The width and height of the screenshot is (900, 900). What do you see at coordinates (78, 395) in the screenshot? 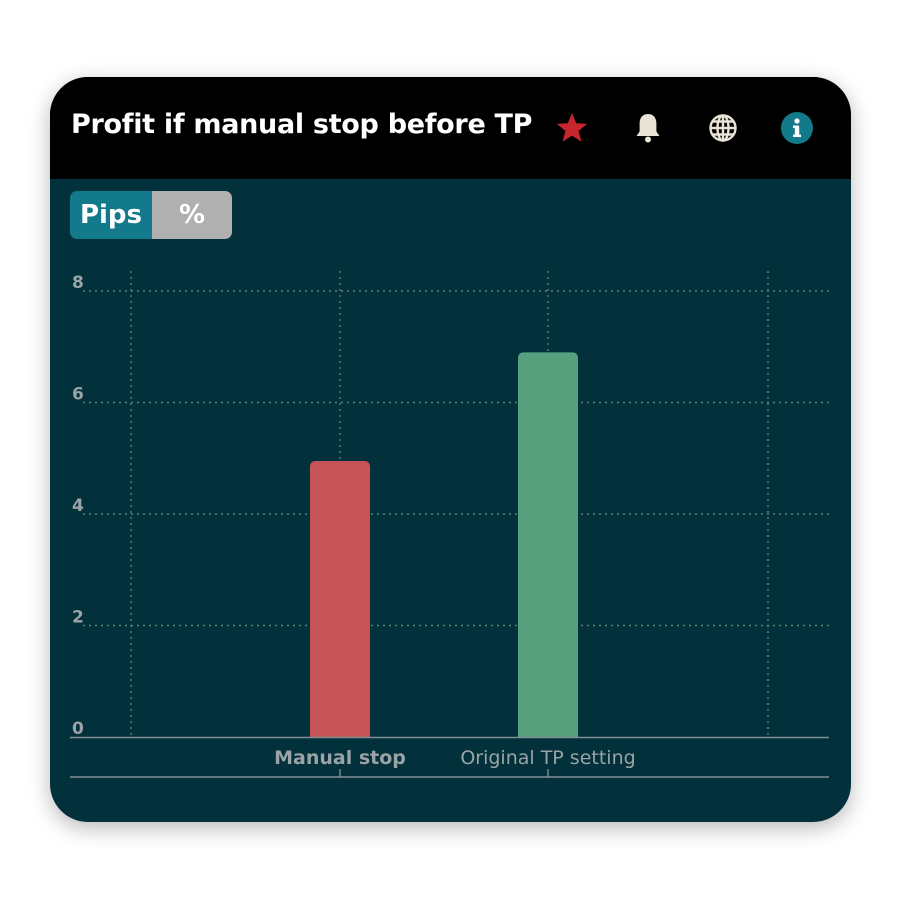
I see `y-tick-label: 6` at bounding box center [78, 395].